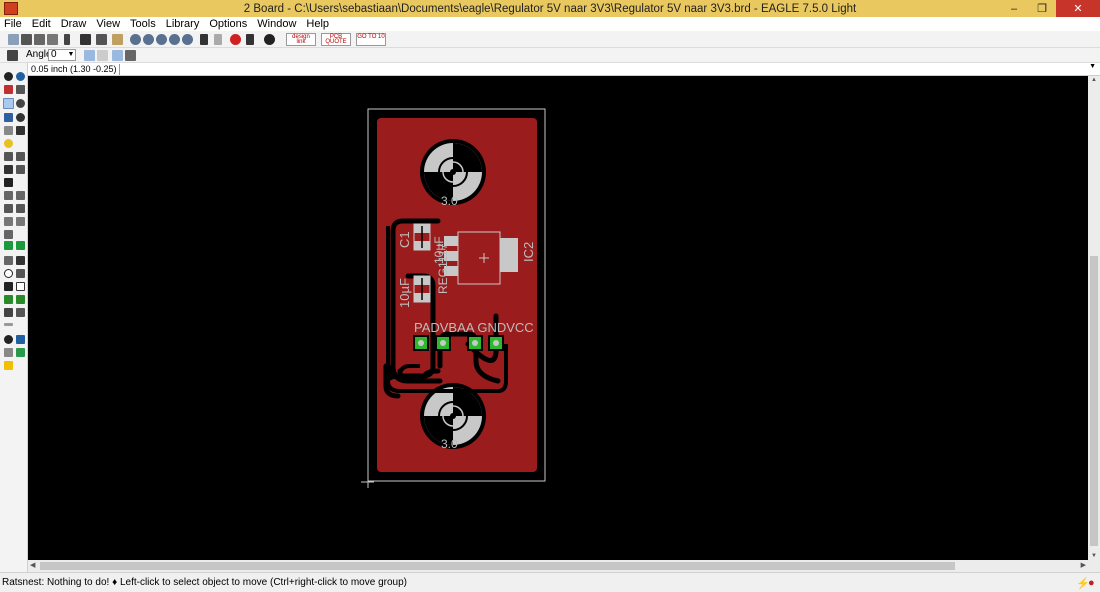  I want to click on autorouter-icon, so click(20, 245).